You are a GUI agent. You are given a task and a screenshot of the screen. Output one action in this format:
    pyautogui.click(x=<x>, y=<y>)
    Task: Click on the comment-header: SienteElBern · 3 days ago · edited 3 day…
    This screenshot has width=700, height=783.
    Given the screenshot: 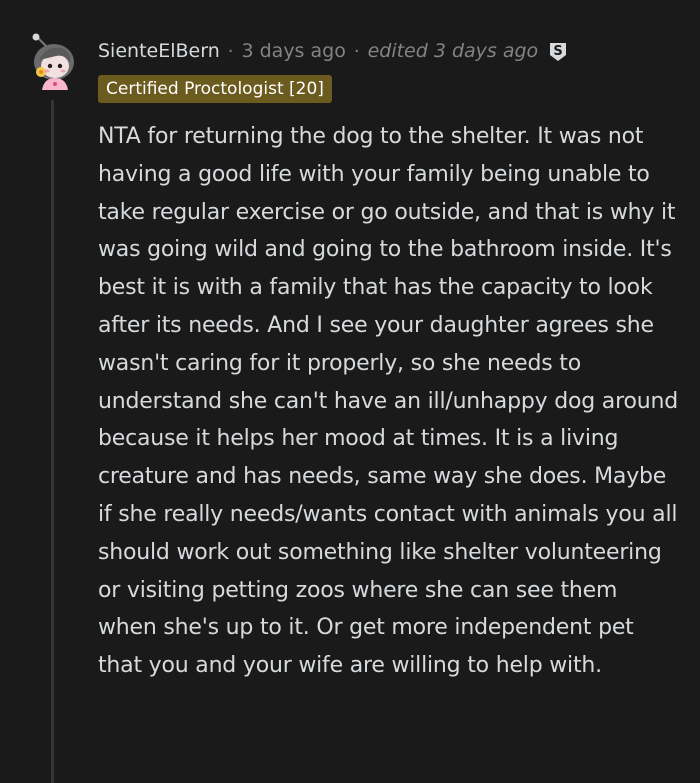 What is the action you would take?
    pyautogui.click(x=334, y=51)
    